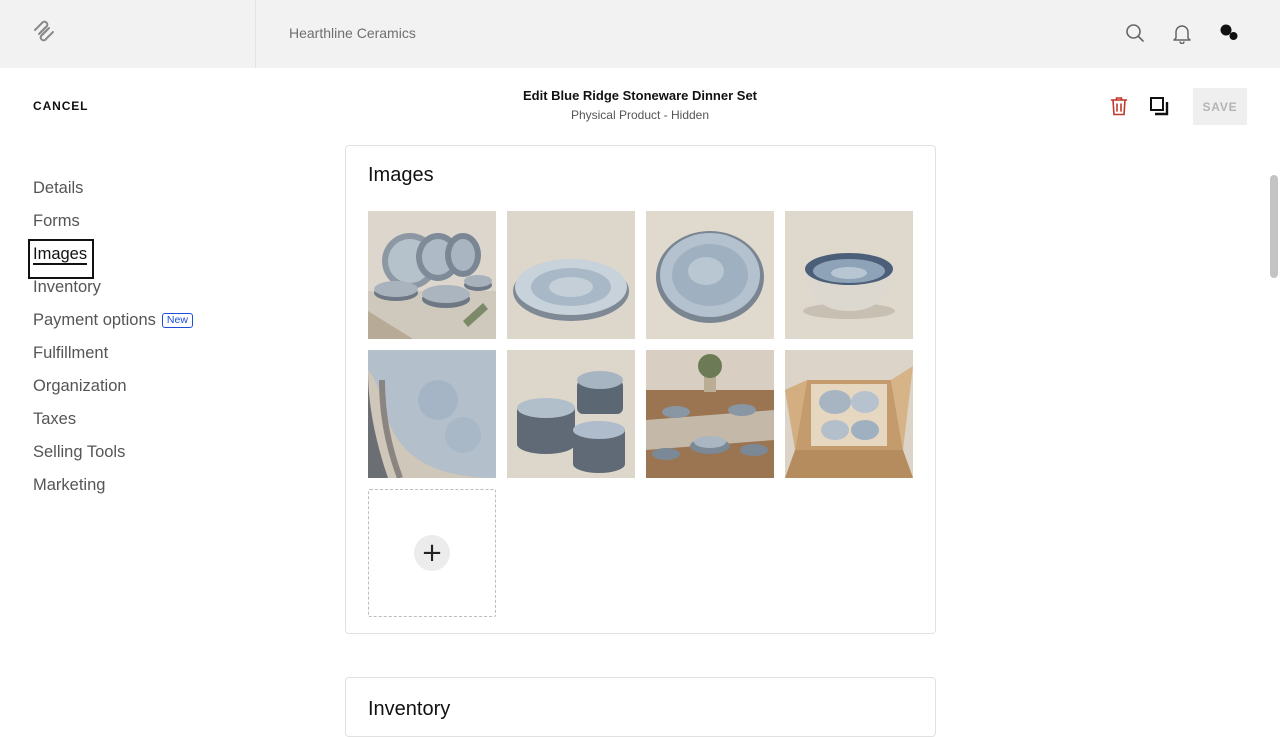 This screenshot has width=1280, height=737. I want to click on page-scrollbar, so click(1274, 226).